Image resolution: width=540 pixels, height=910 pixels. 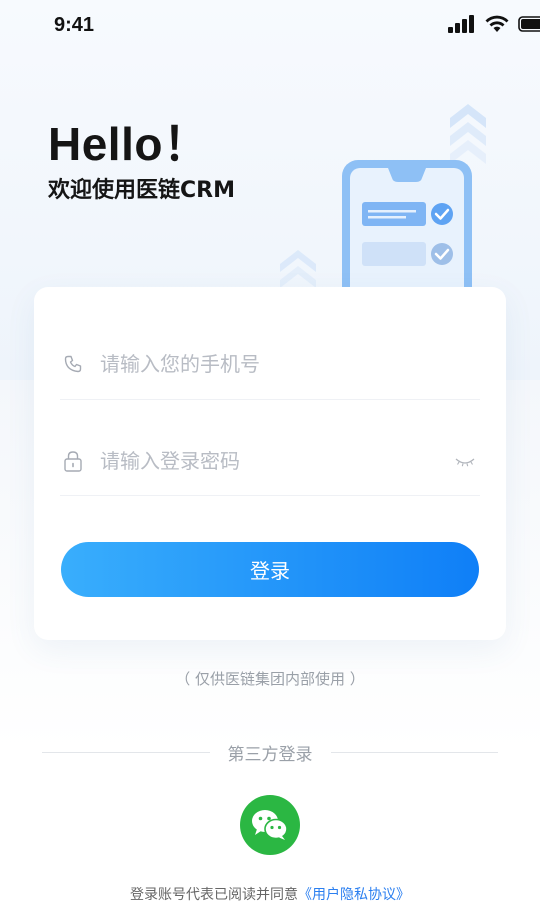 What do you see at coordinates (74, 25) in the screenshot?
I see `status-time: 9:41` at bounding box center [74, 25].